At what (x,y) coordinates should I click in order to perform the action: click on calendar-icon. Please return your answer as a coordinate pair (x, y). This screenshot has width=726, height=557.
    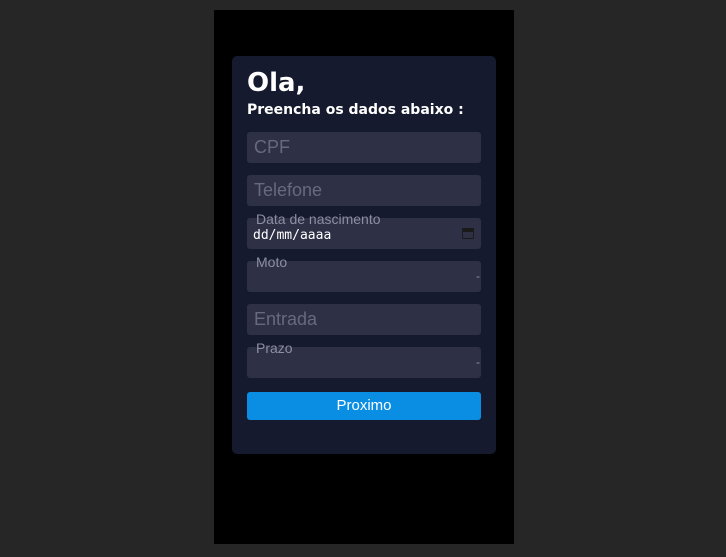
    Looking at the image, I should click on (468, 233).